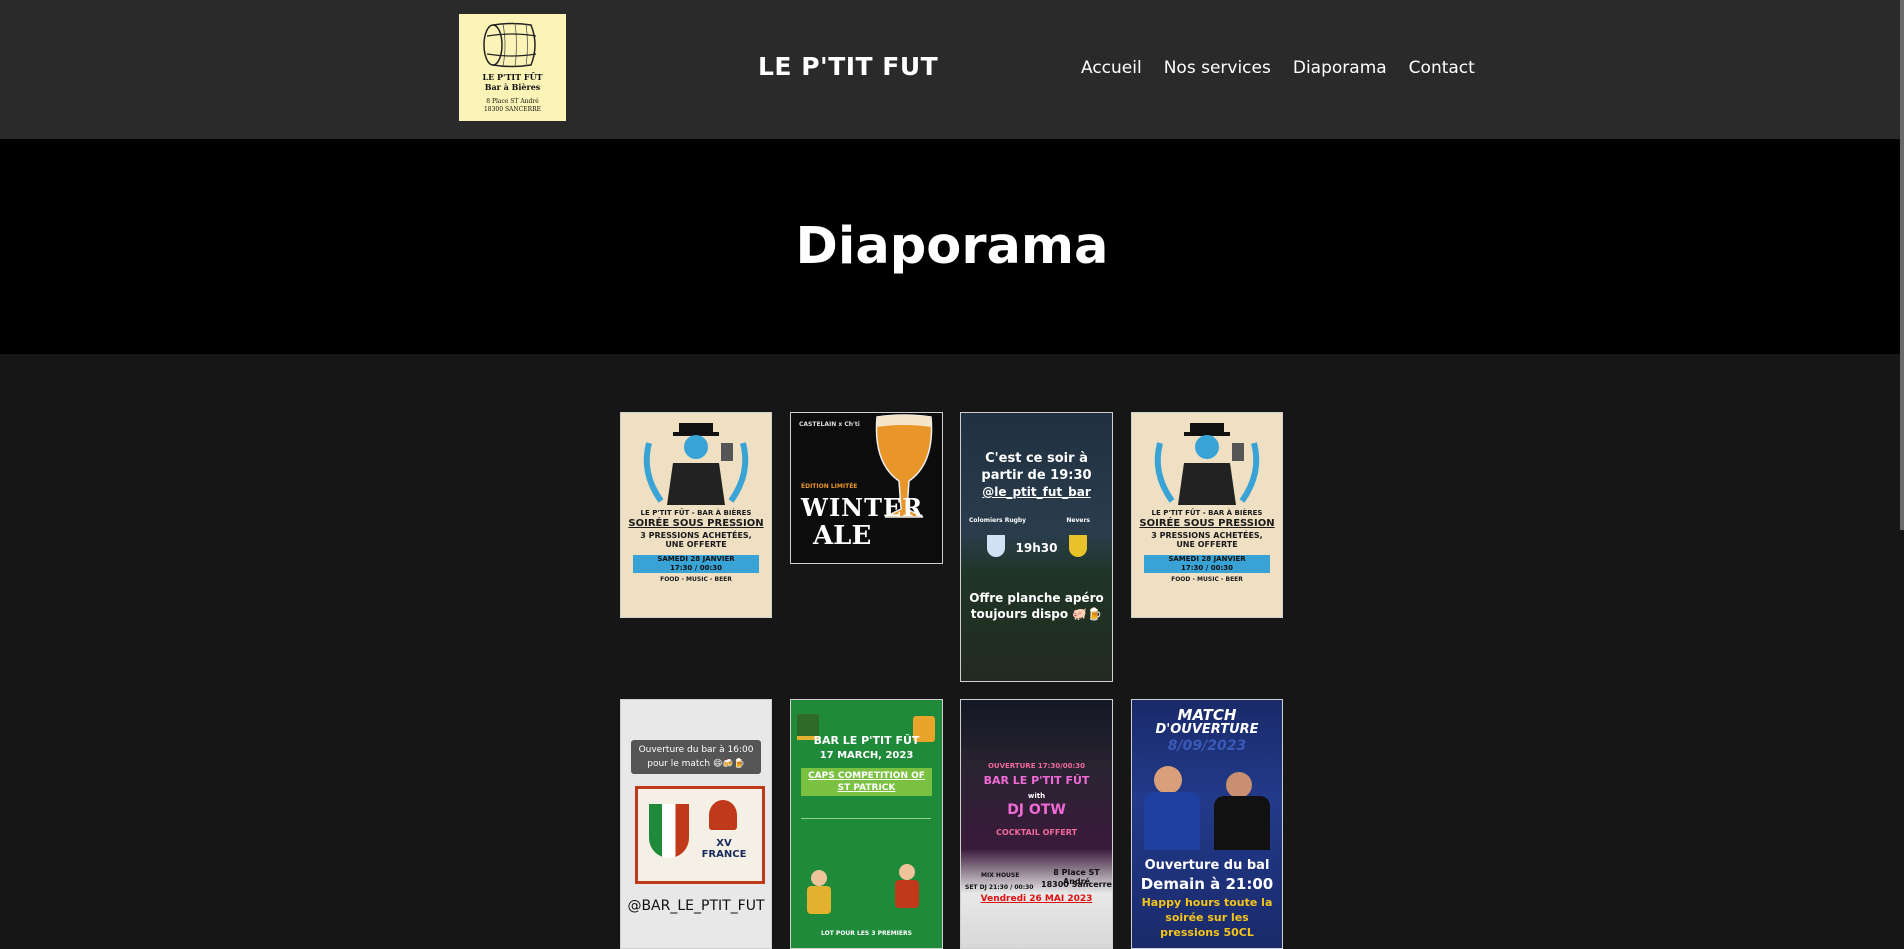  What do you see at coordinates (1207, 917) in the screenshot?
I see `rwc-line4: soirée sur les` at bounding box center [1207, 917].